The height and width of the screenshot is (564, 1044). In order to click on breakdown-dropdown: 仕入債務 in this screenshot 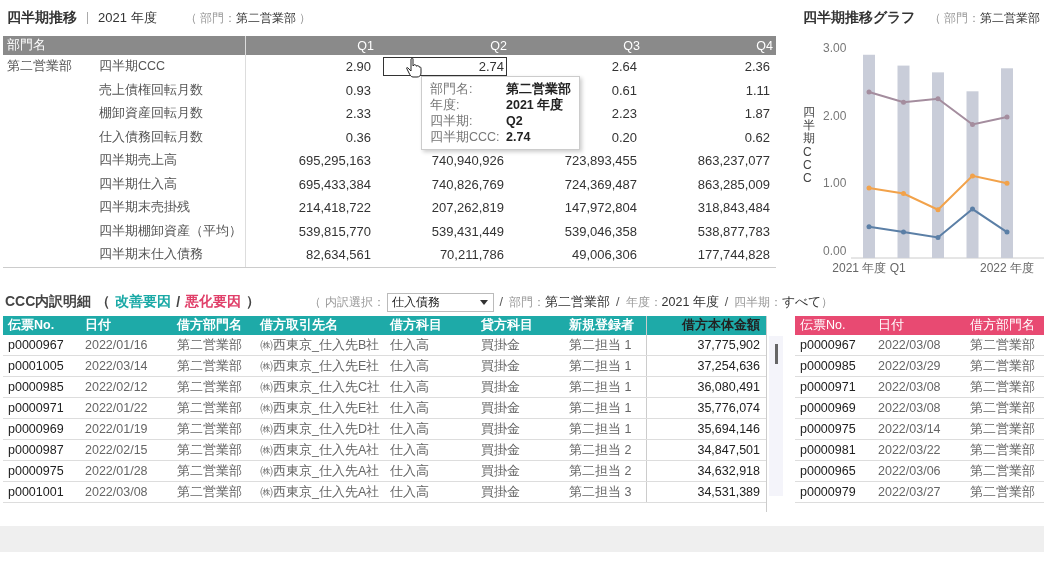, I will do `click(440, 302)`.